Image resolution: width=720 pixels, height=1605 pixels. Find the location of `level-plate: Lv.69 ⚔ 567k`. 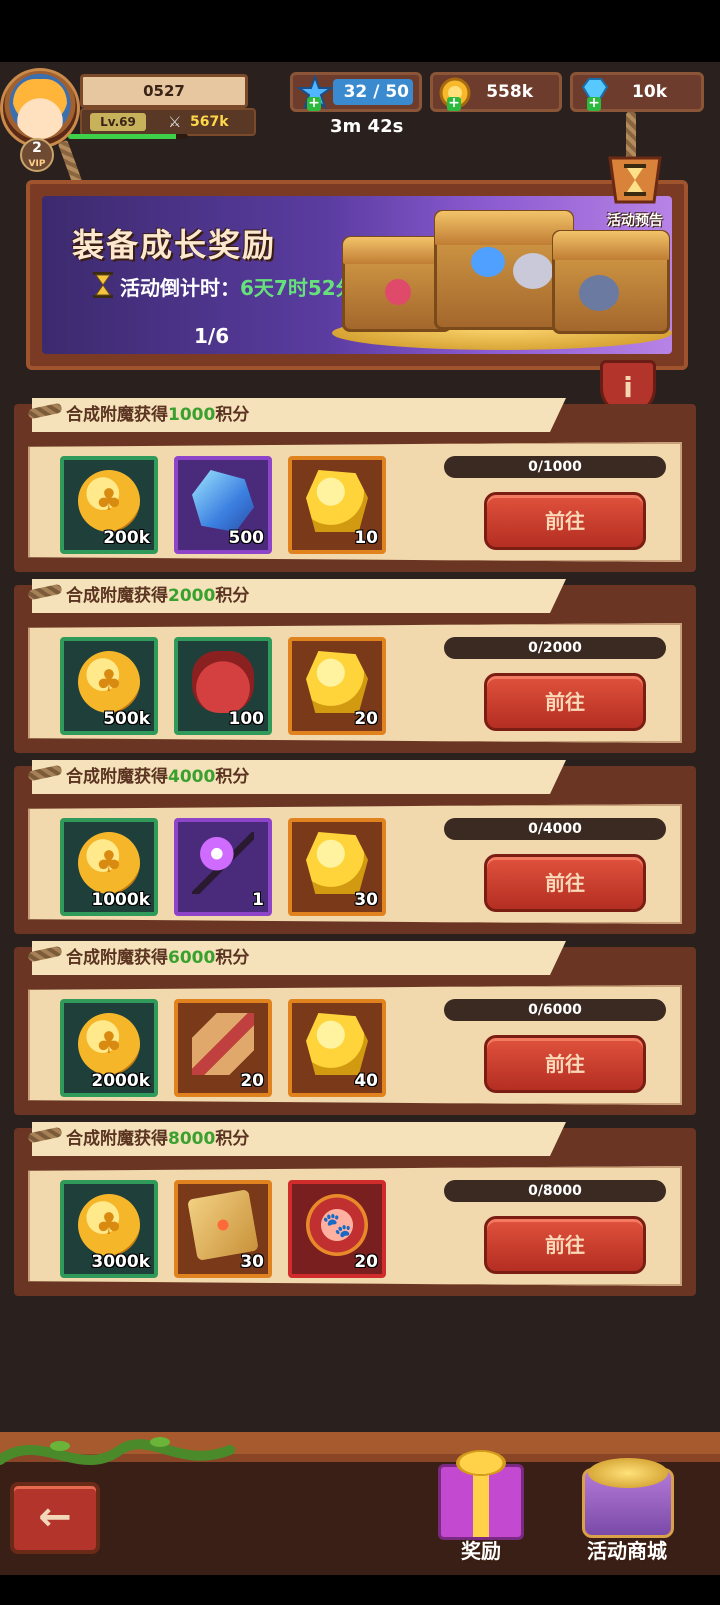

level-plate: Lv.69 ⚔ 567k is located at coordinates (168, 122).